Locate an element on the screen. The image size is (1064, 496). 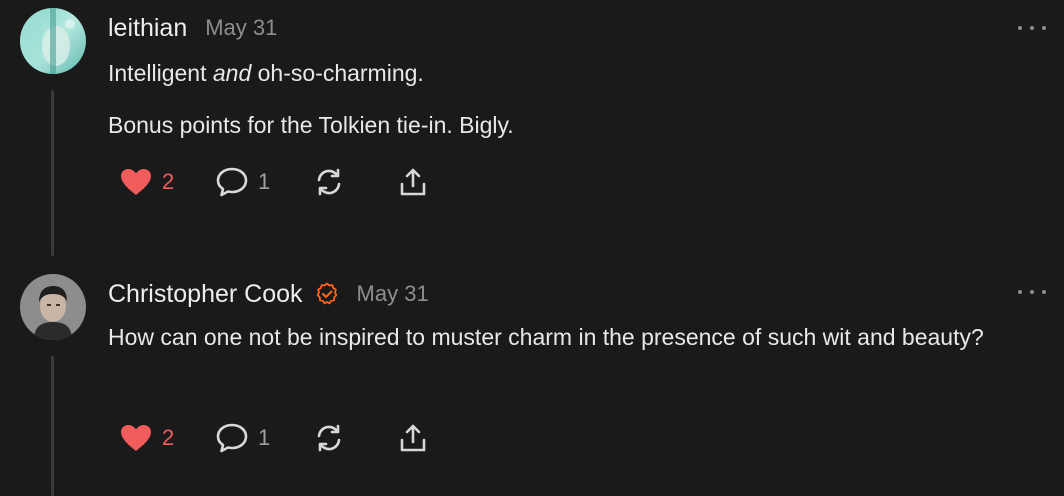
emphasis-text: and is located at coordinates (232, 73).